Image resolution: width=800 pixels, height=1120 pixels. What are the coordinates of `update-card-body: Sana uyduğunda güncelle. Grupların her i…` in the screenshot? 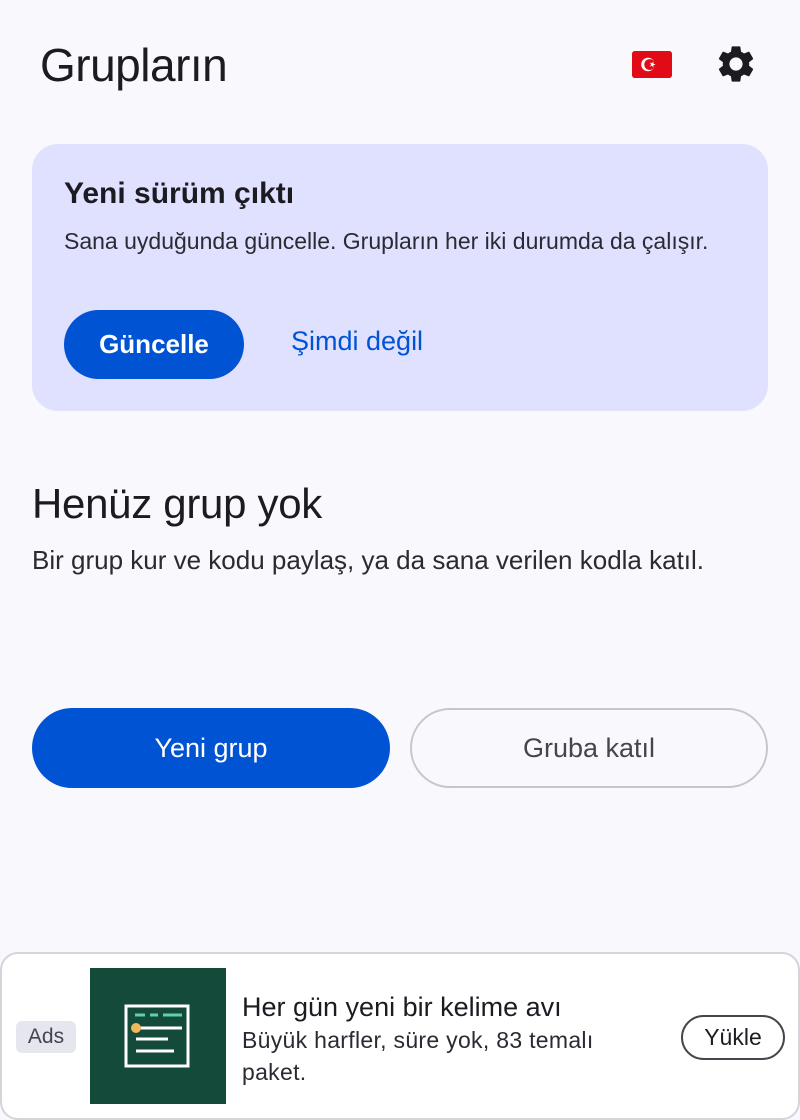 It's located at (386, 241).